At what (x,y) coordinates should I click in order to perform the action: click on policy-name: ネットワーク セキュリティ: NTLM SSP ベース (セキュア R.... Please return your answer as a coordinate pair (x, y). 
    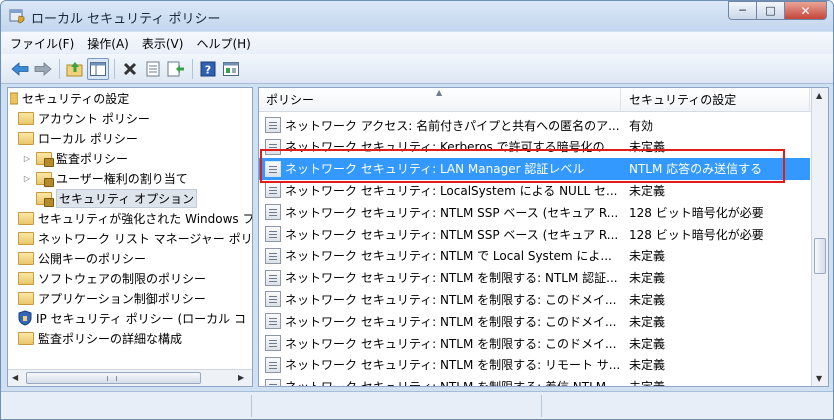
    Looking at the image, I should click on (452, 234).